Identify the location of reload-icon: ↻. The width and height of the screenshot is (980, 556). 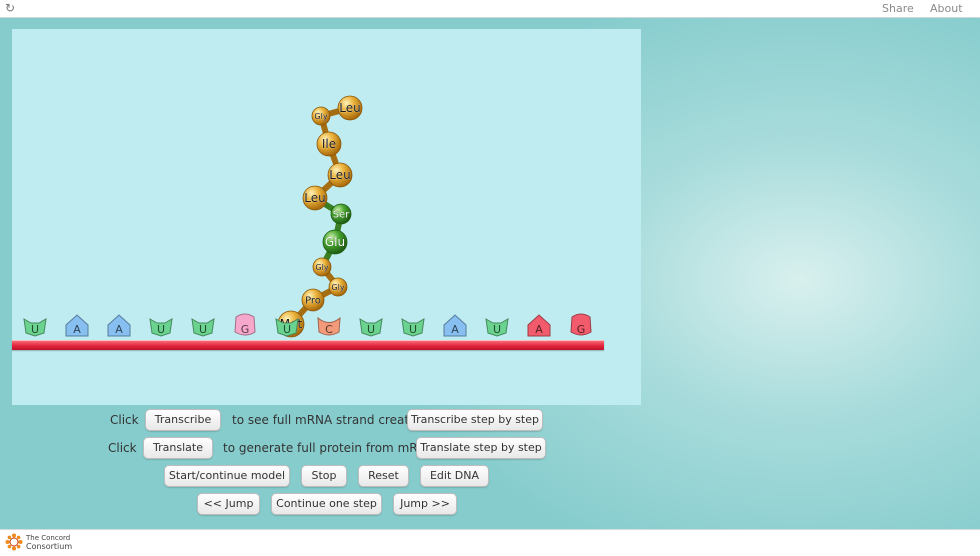
(10, 8).